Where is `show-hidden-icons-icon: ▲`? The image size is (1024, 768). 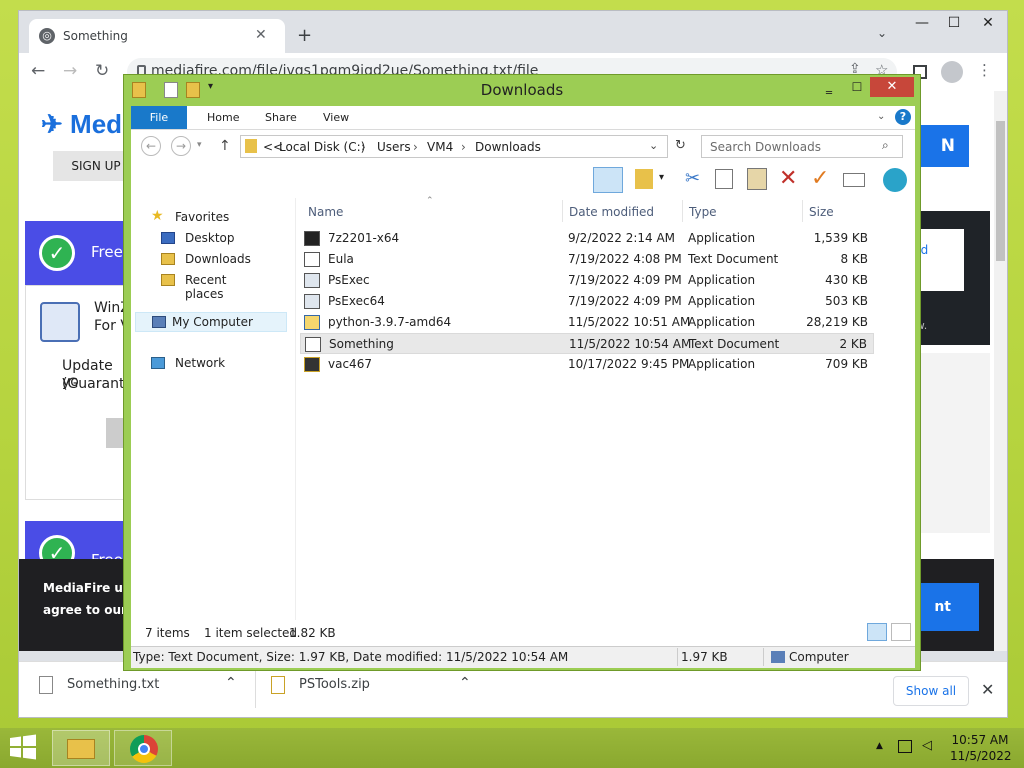 show-hidden-icons-icon: ▲ is located at coordinates (879, 746).